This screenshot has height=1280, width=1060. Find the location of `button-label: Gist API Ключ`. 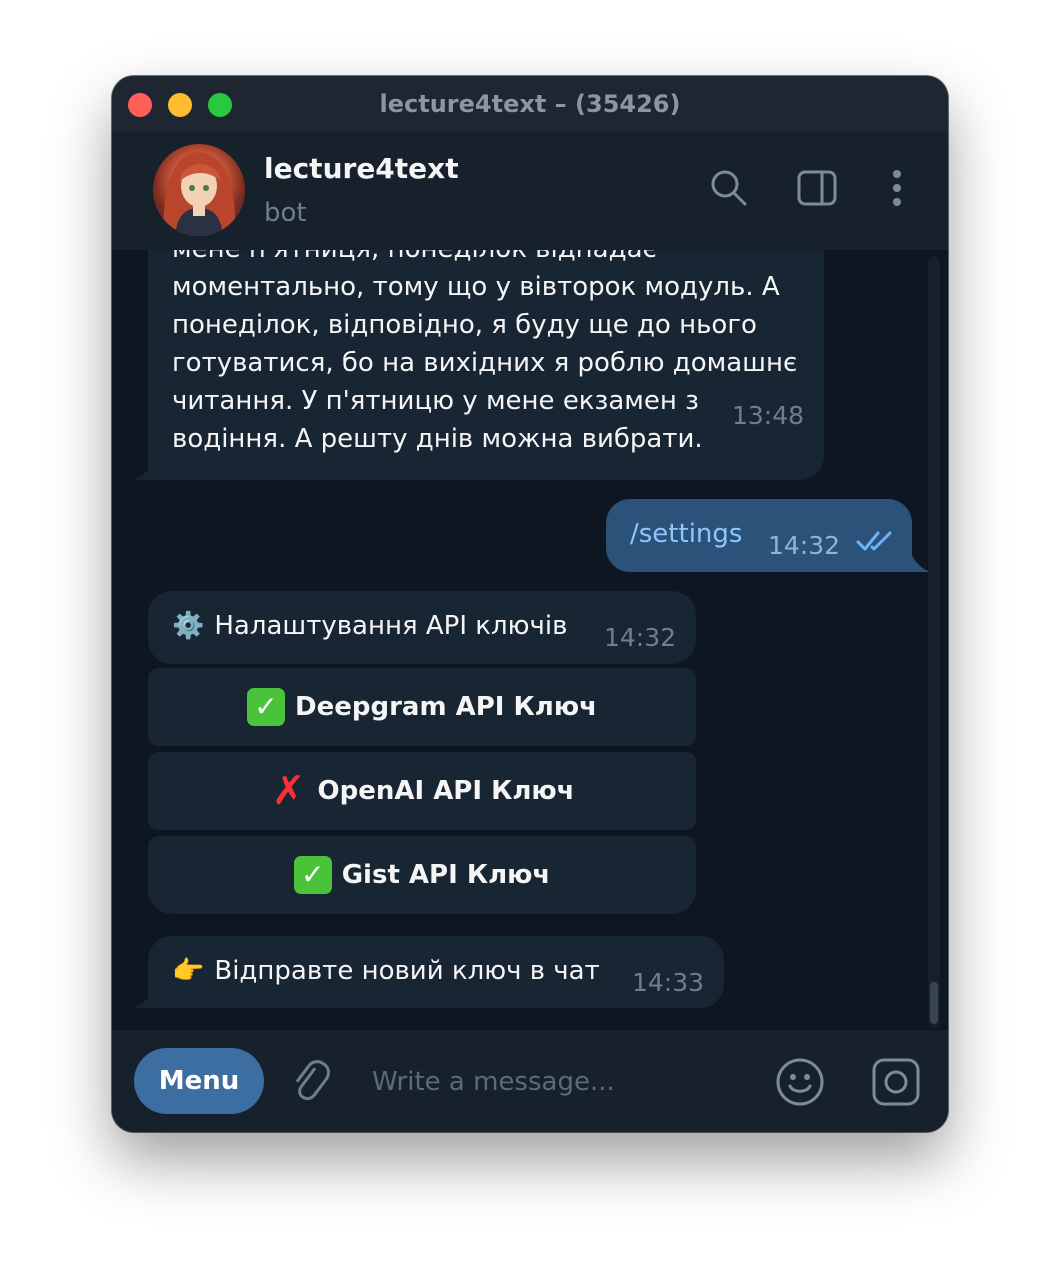

button-label: Gist API Ключ is located at coordinates (446, 875).